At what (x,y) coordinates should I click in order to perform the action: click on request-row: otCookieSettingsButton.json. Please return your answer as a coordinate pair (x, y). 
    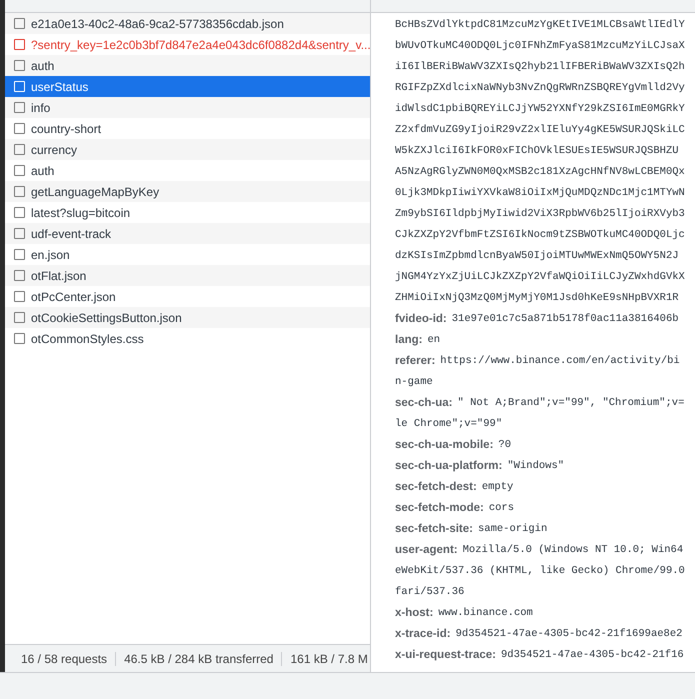
    Looking at the image, I should click on (187, 317).